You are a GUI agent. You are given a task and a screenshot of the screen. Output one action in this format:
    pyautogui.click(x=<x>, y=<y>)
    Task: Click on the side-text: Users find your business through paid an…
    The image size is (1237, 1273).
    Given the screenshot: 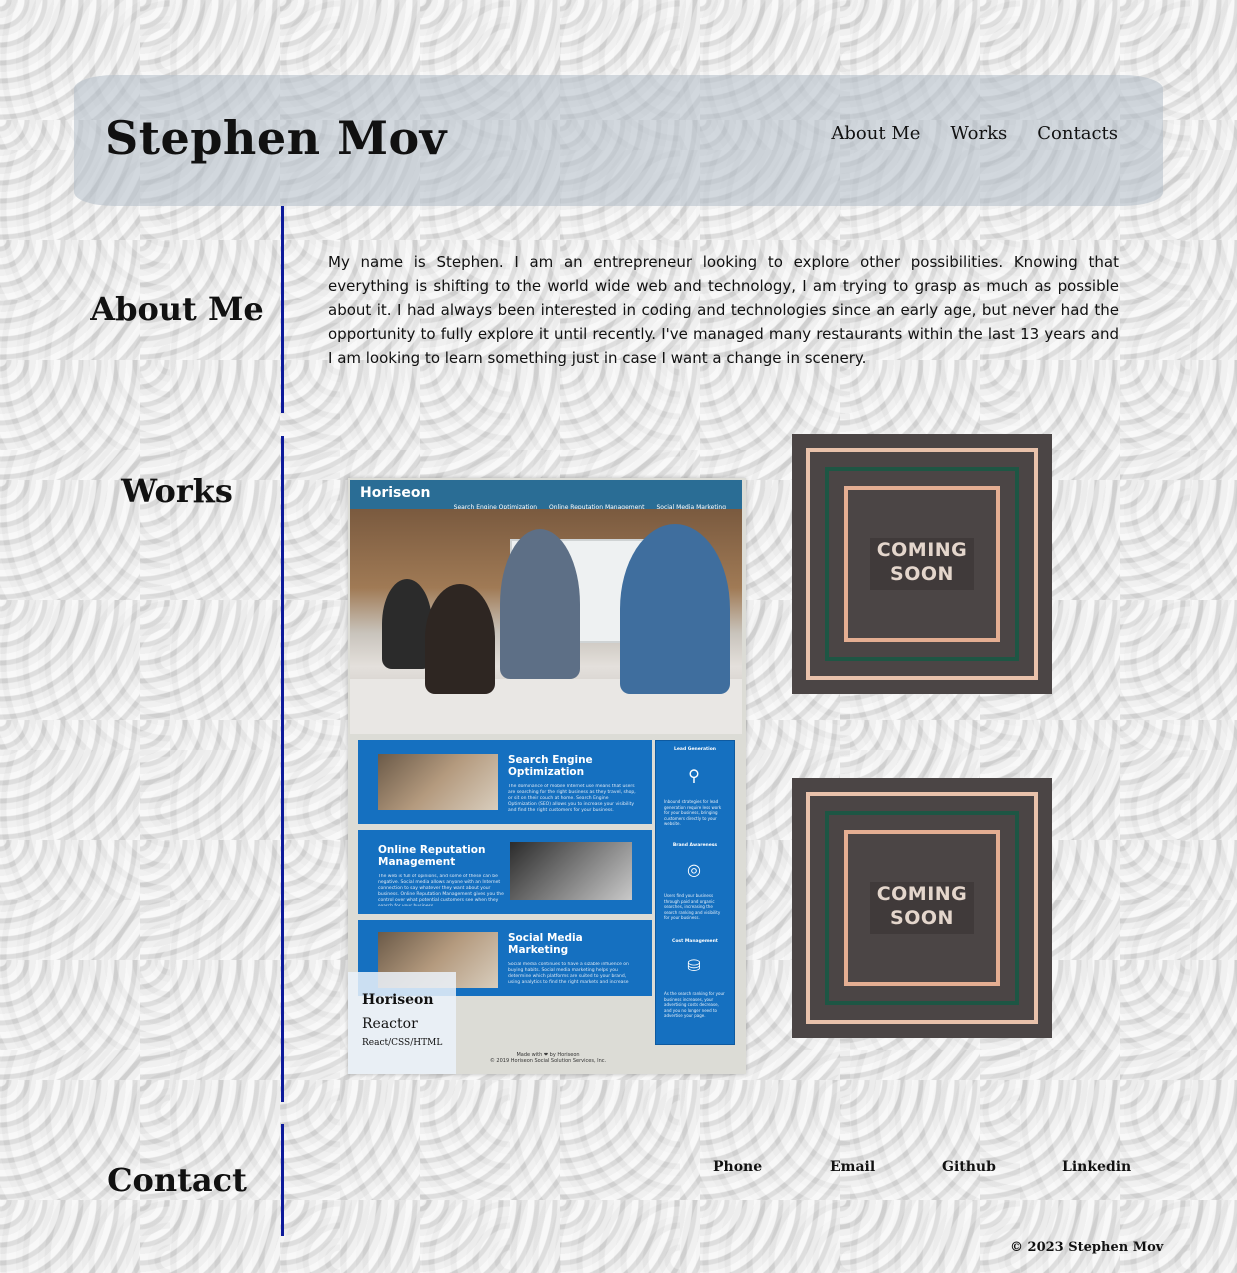 What is the action you would take?
    pyautogui.click(x=692, y=906)
    